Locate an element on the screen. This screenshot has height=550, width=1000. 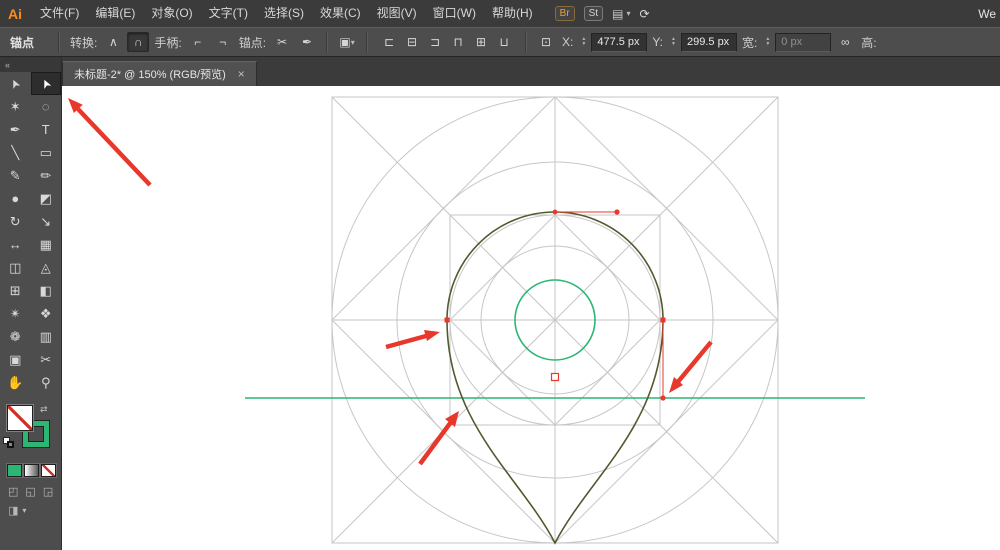
align-button-0: ⊏ is located at coordinates (389, 42).